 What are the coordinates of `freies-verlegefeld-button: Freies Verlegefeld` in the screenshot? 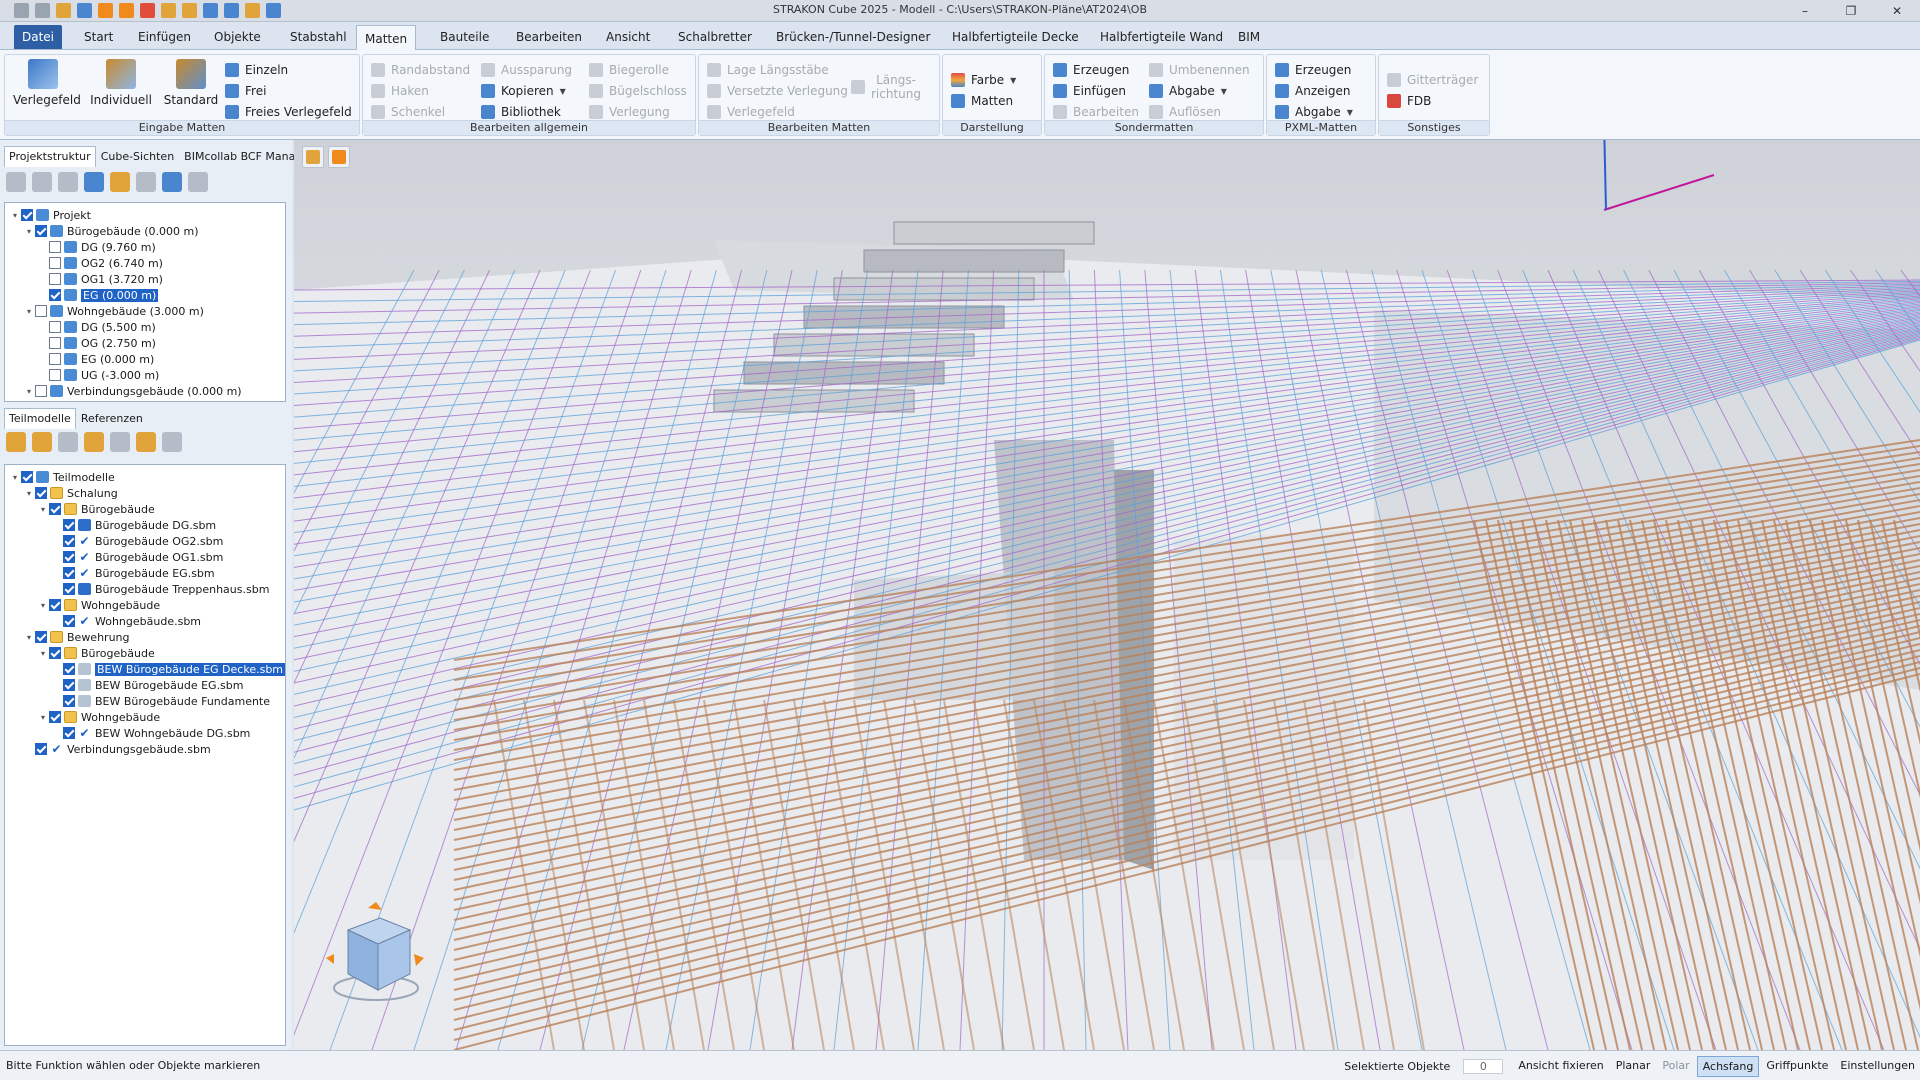 It's located at (288, 112).